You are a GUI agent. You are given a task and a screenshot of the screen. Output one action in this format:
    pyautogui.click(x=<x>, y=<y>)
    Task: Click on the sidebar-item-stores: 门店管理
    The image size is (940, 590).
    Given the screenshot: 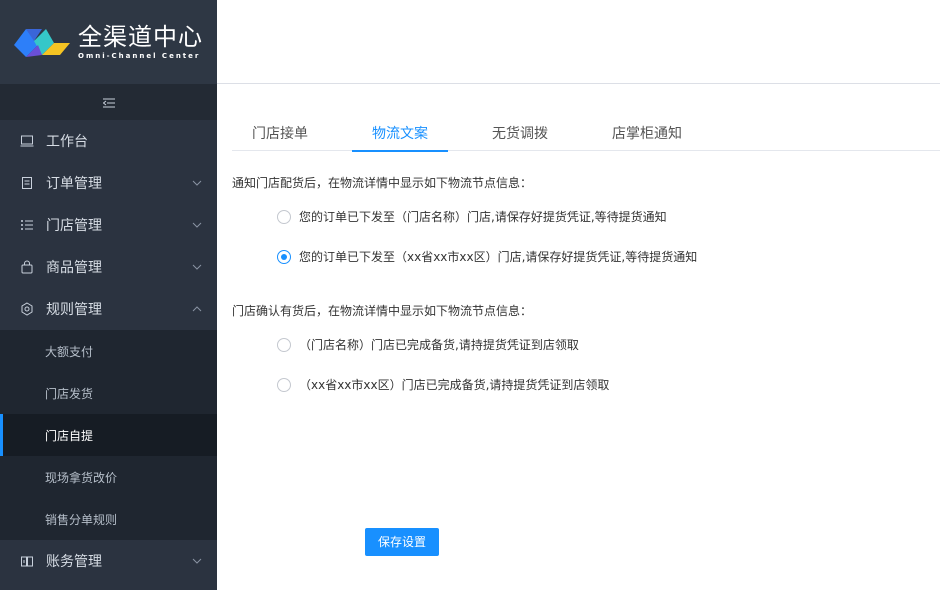 What is the action you would take?
    pyautogui.click(x=108, y=225)
    